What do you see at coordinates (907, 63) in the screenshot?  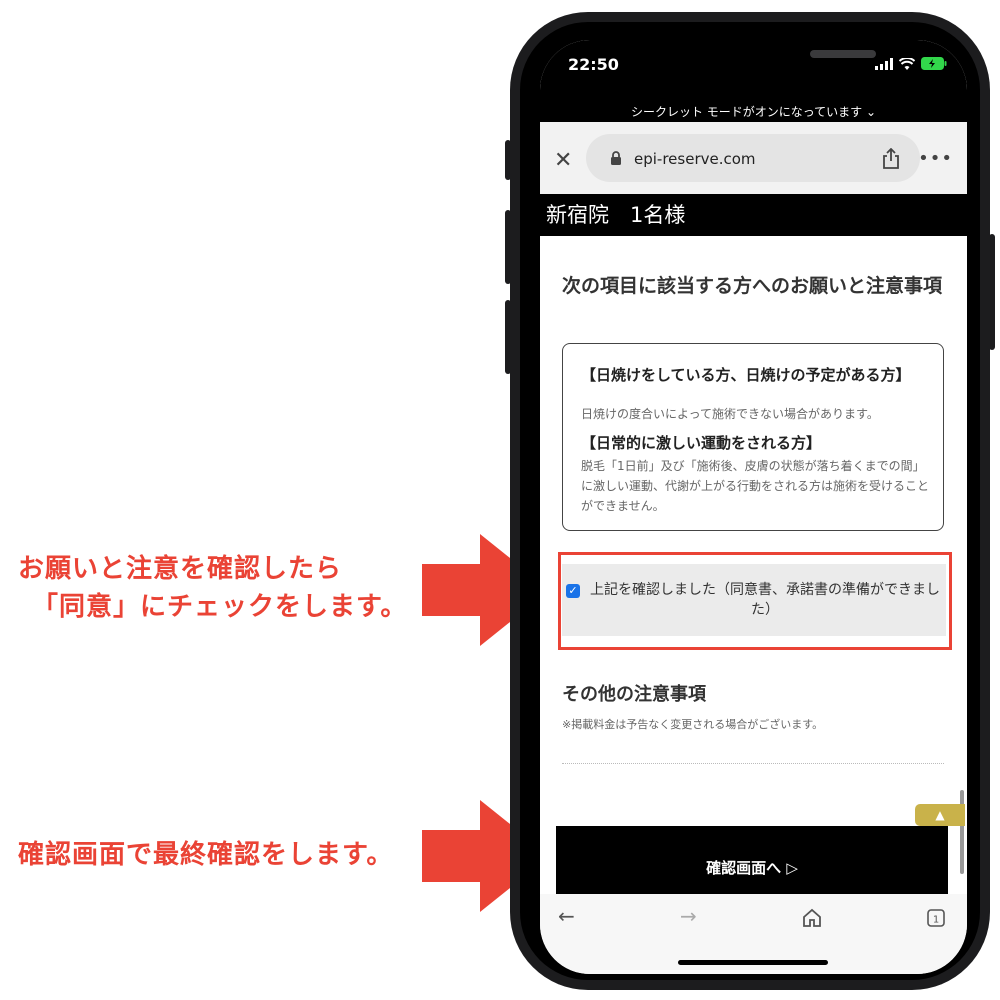 I see `wifi-icon` at bounding box center [907, 63].